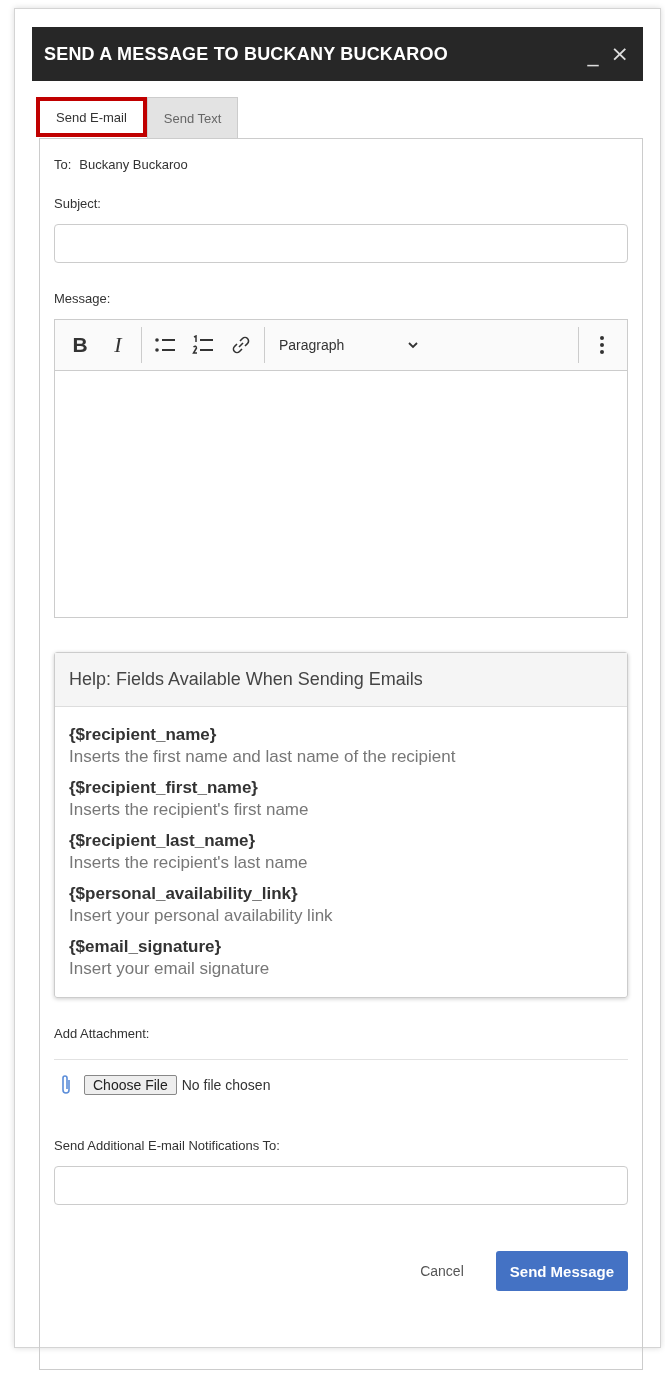 The image size is (665, 1382). I want to click on chevron-down-icon, so click(413, 345).